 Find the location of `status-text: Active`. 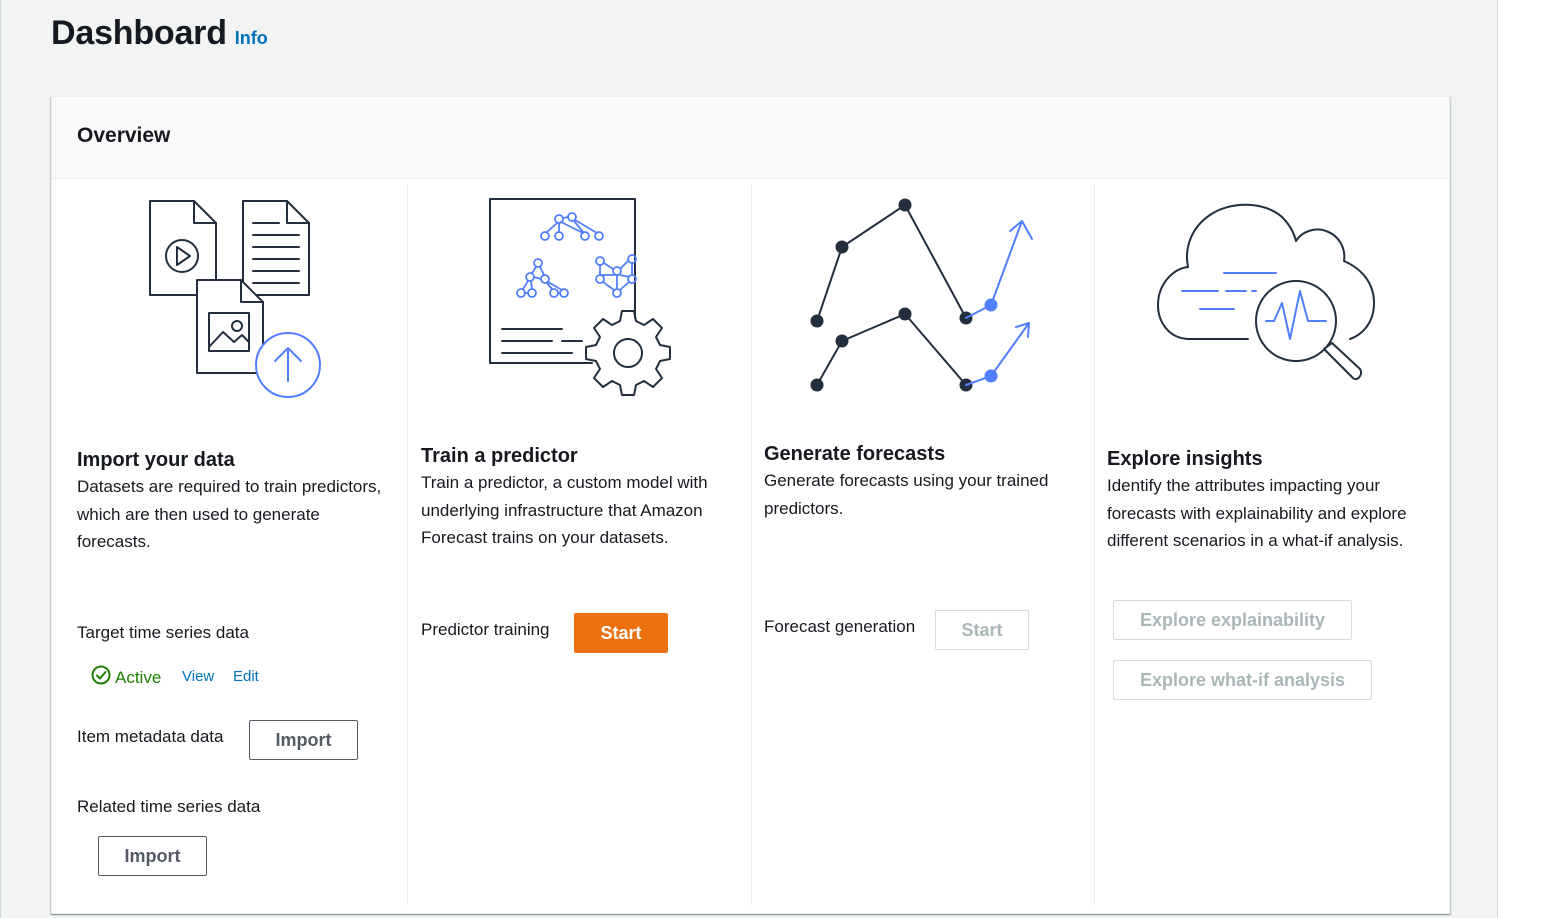

status-text: Active is located at coordinates (138, 677).